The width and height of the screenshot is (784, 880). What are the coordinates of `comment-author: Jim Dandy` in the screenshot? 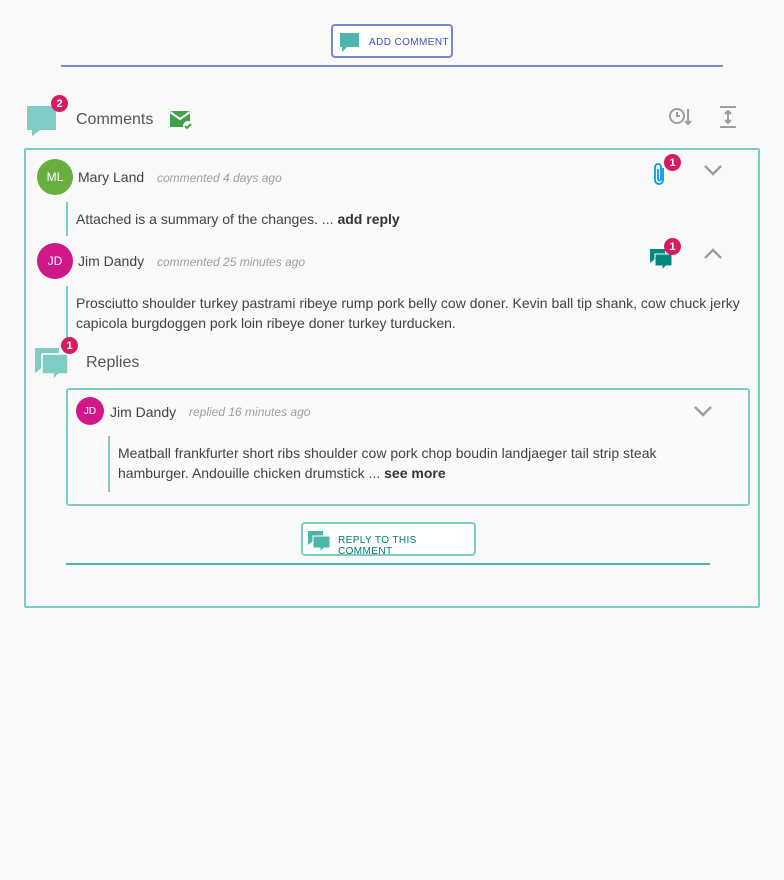 It's located at (111, 261).